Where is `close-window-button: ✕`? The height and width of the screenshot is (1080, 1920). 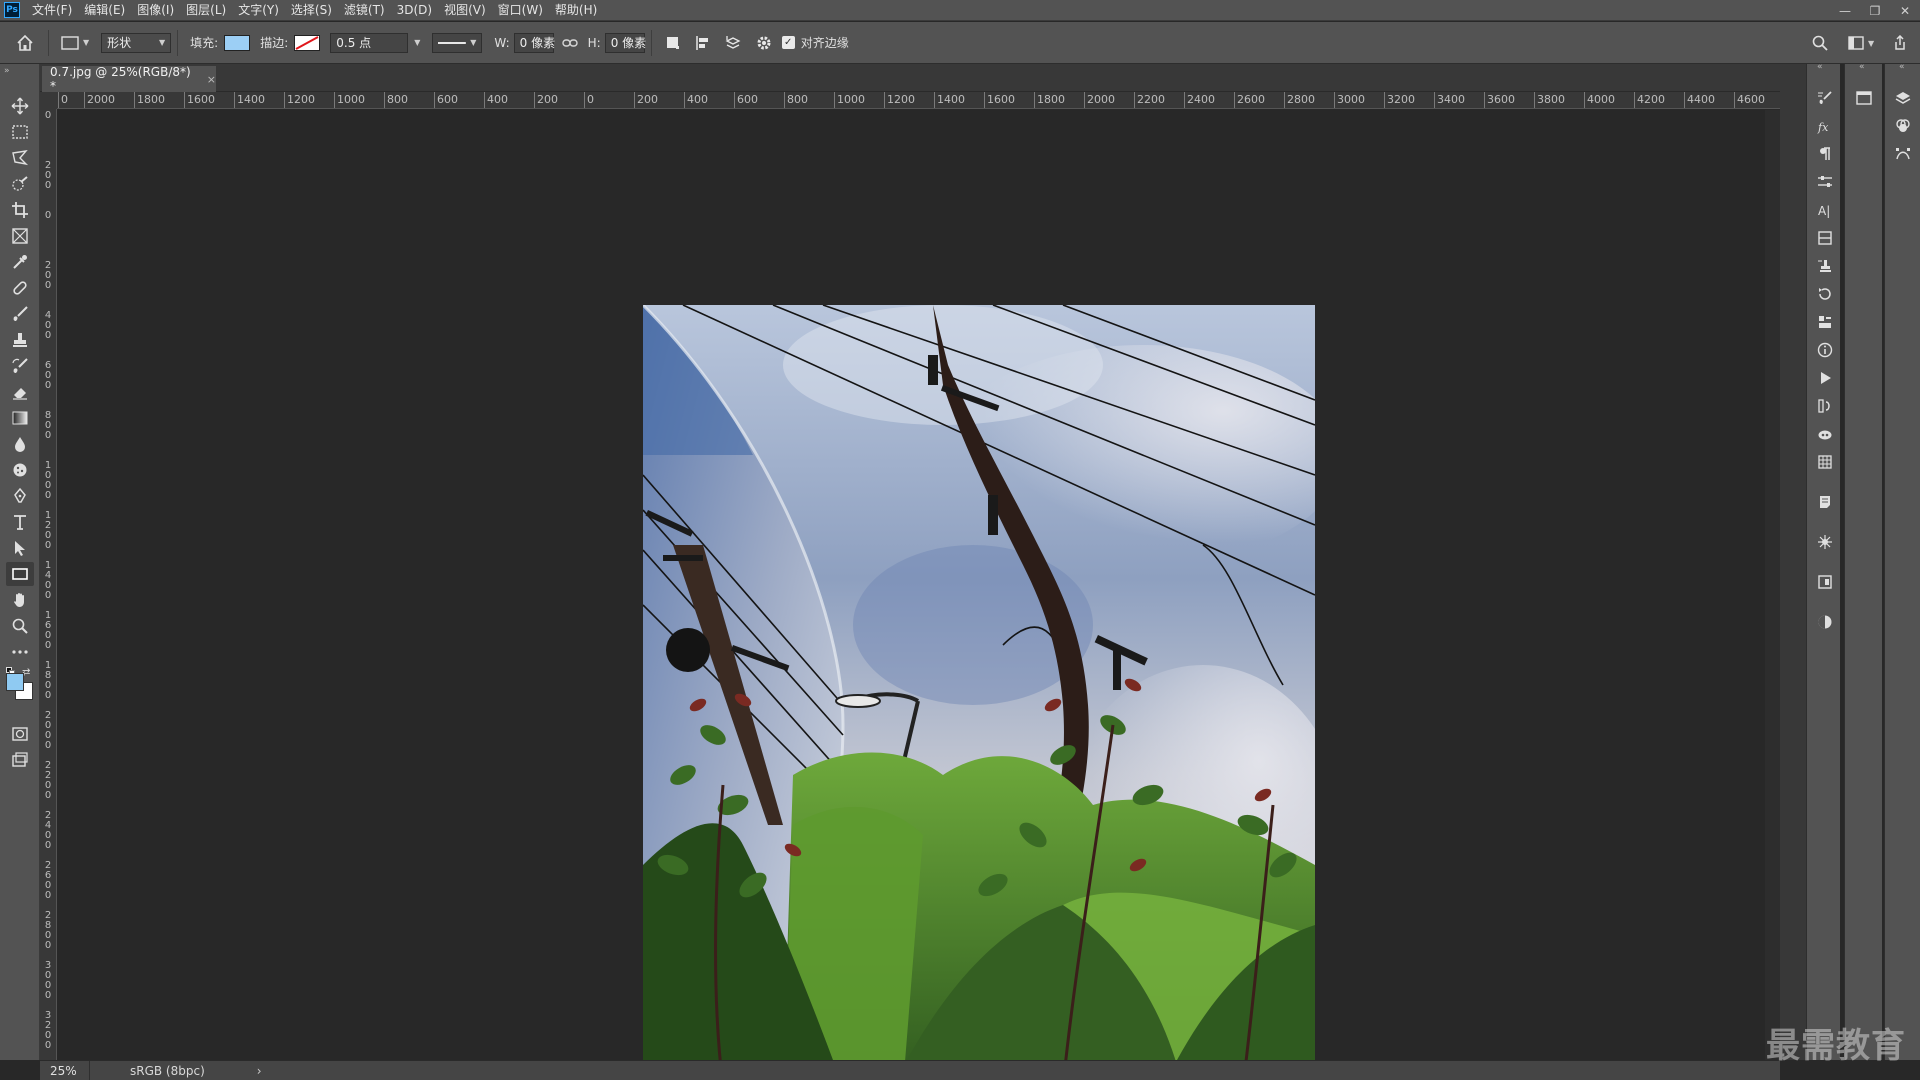
close-window-button: ✕ is located at coordinates (1905, 10).